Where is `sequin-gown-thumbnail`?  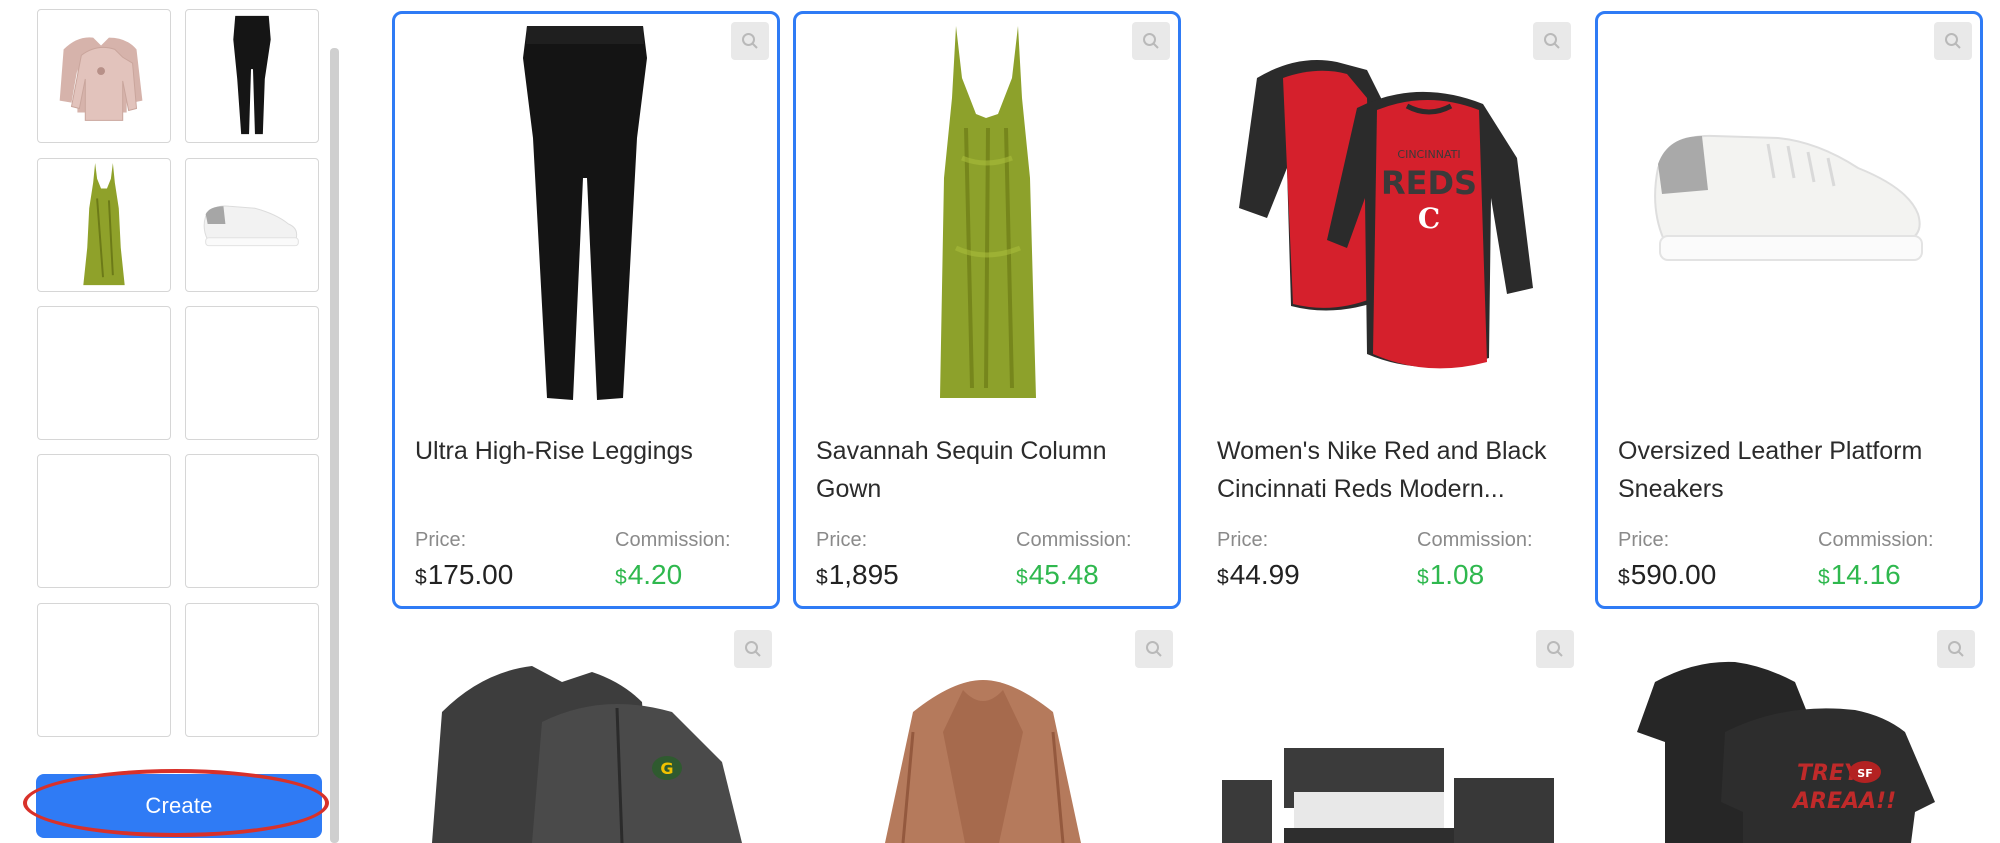
sequin-gown-thumbnail is located at coordinates (104, 224).